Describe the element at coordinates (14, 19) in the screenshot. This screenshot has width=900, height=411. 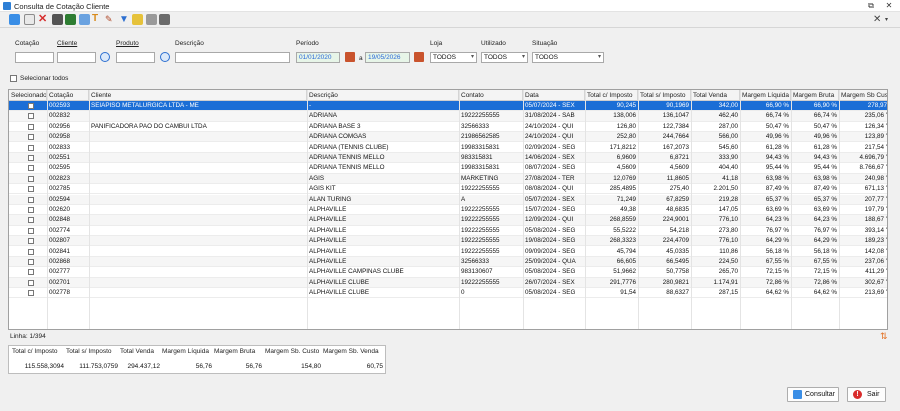
I see `search-icon` at that location.